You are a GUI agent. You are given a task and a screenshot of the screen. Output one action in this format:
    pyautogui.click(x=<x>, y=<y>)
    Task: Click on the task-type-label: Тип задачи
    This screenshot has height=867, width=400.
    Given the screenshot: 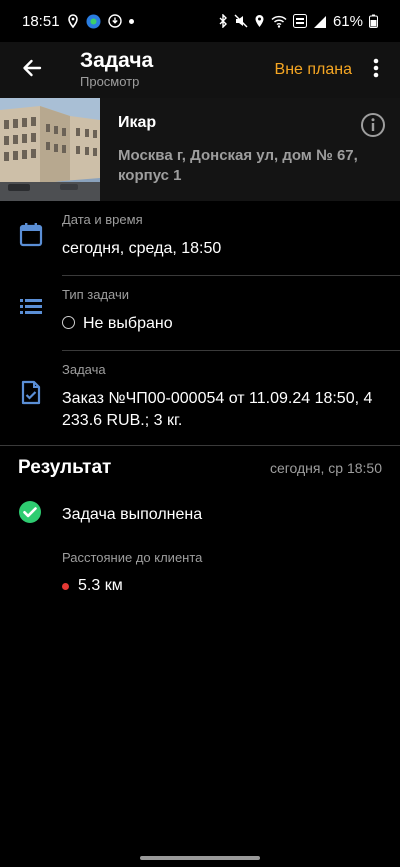 What is the action you would take?
    pyautogui.click(x=96, y=294)
    